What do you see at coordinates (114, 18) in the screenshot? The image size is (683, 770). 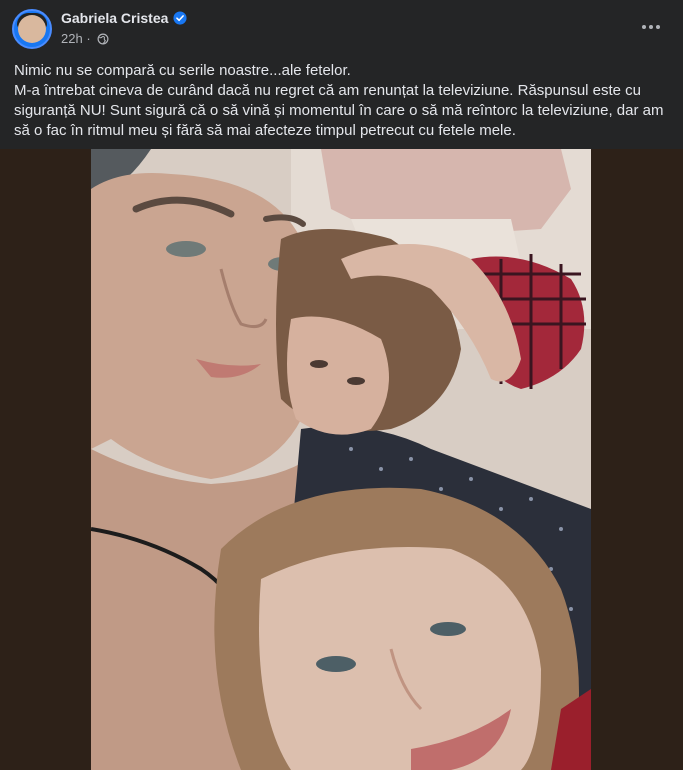 I see `author-name: Gabriela Cristea` at bounding box center [114, 18].